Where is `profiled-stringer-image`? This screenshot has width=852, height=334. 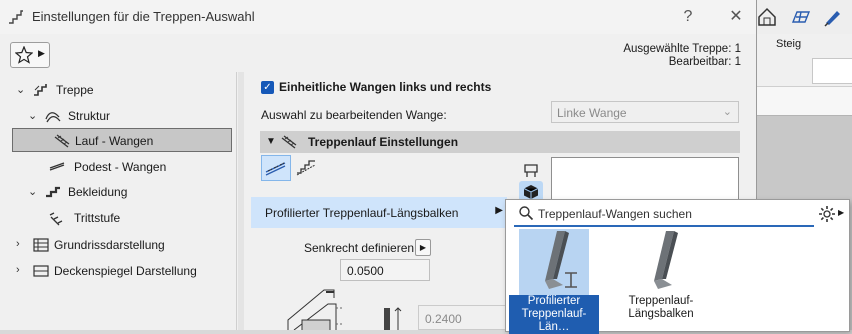 profiled-stringer-image is located at coordinates (561, 260).